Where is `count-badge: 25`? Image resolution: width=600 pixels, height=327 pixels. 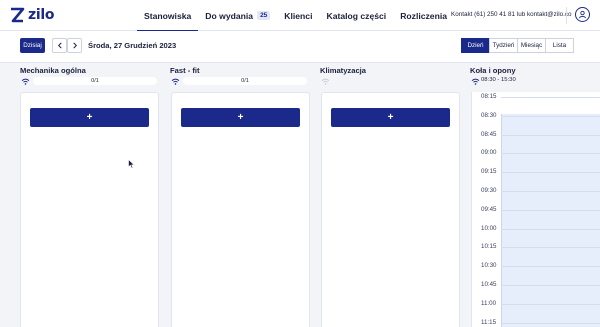 count-badge: 25 is located at coordinates (264, 15).